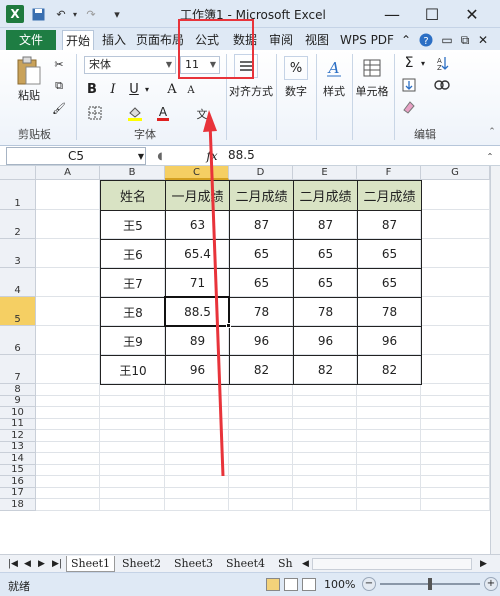 Image resolution: width=500 pixels, height=596 pixels. What do you see at coordinates (92, 89) in the screenshot?
I see `bold-button: B` at bounding box center [92, 89].